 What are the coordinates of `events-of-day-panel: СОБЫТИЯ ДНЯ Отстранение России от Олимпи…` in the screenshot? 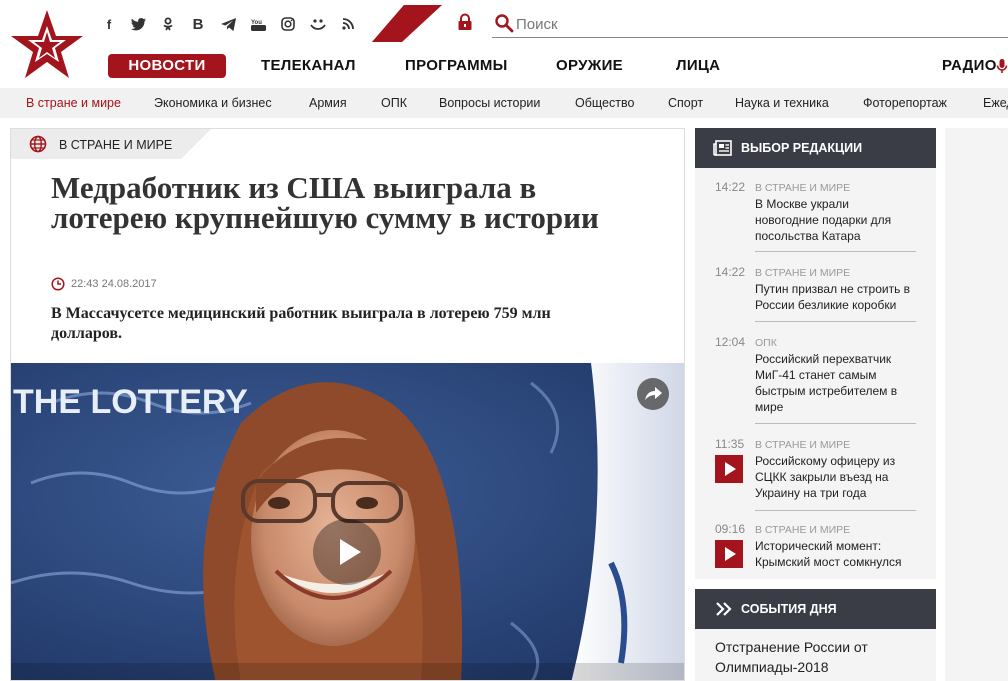 It's located at (815, 635).